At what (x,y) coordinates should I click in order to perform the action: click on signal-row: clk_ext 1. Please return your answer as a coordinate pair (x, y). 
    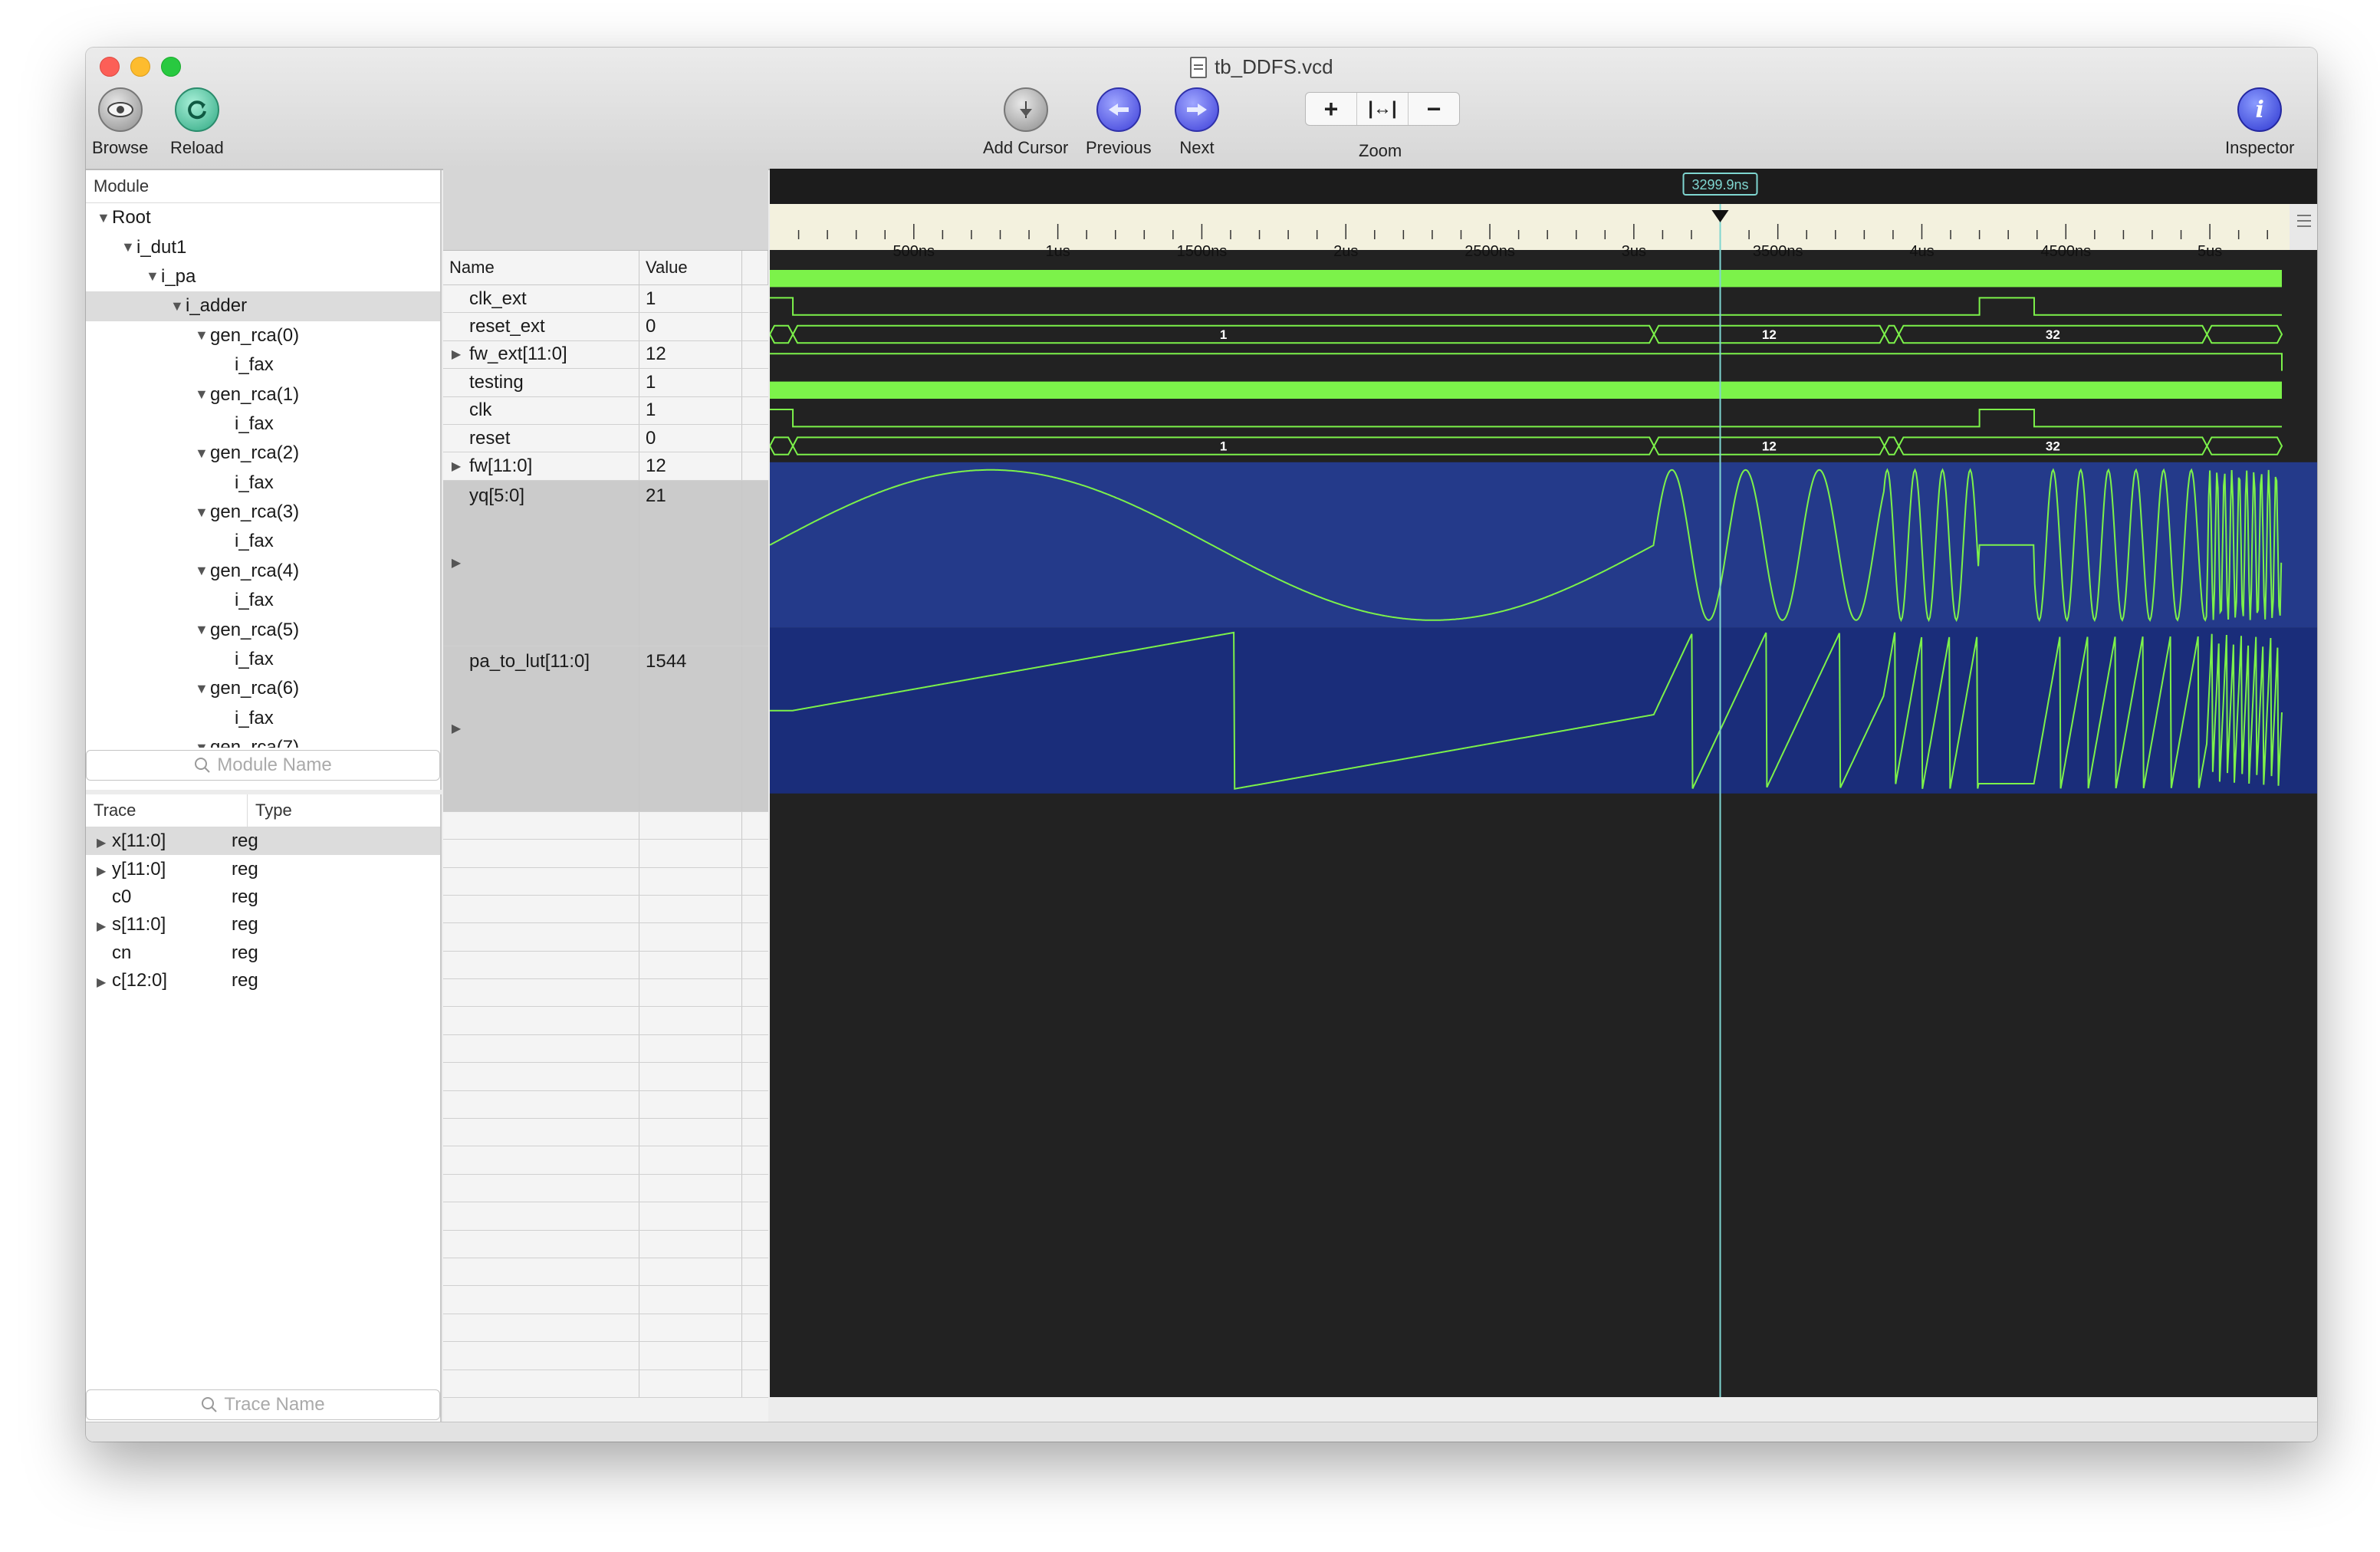
    Looking at the image, I should click on (606, 299).